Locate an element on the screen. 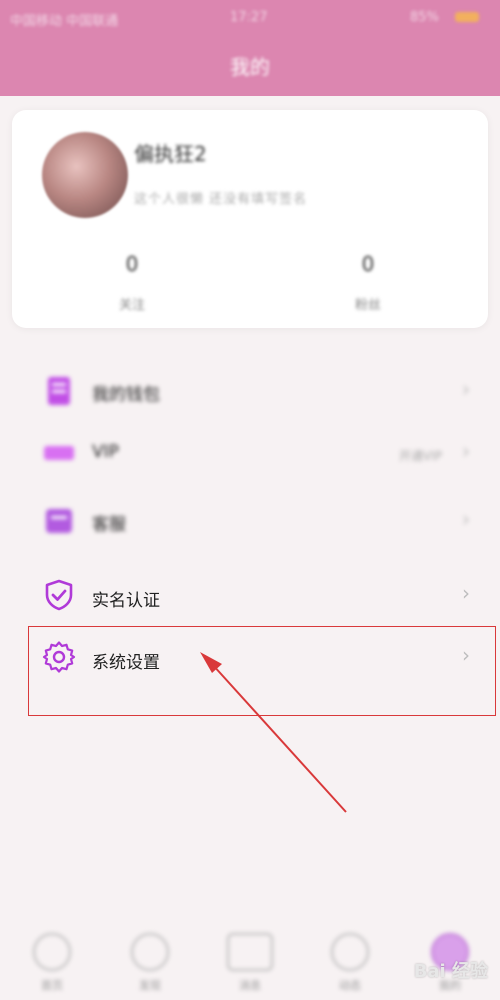 The height and width of the screenshot is (1000, 500). watermark: Bai 经验 is located at coordinates (450, 971).